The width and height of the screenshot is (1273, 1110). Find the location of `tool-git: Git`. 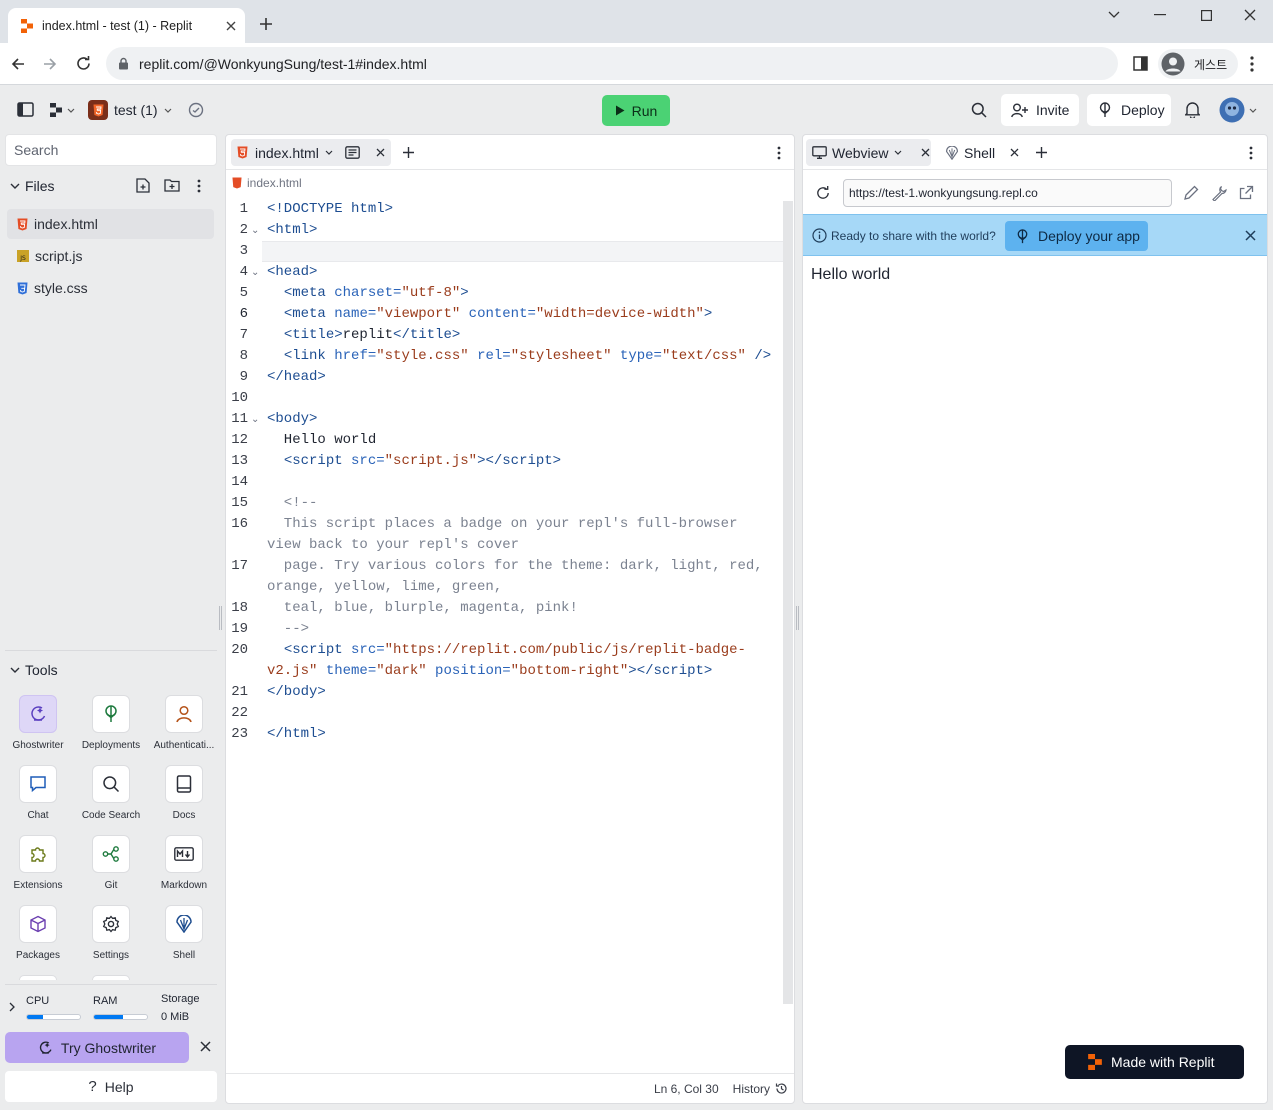

tool-git: Git is located at coordinates (114, 866).